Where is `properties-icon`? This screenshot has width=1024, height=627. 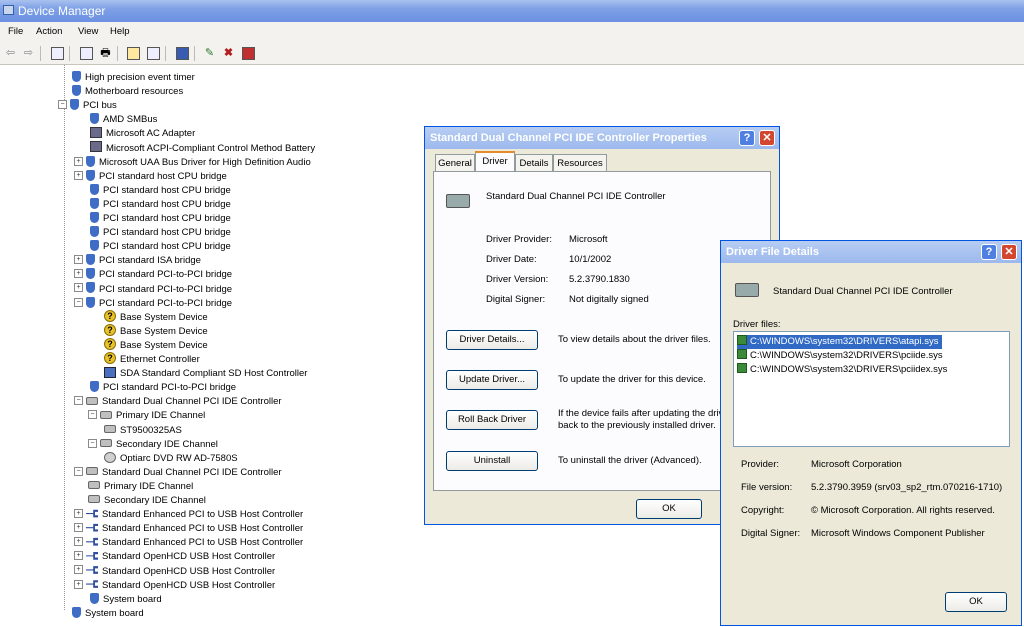 properties-icon is located at coordinates (86, 53).